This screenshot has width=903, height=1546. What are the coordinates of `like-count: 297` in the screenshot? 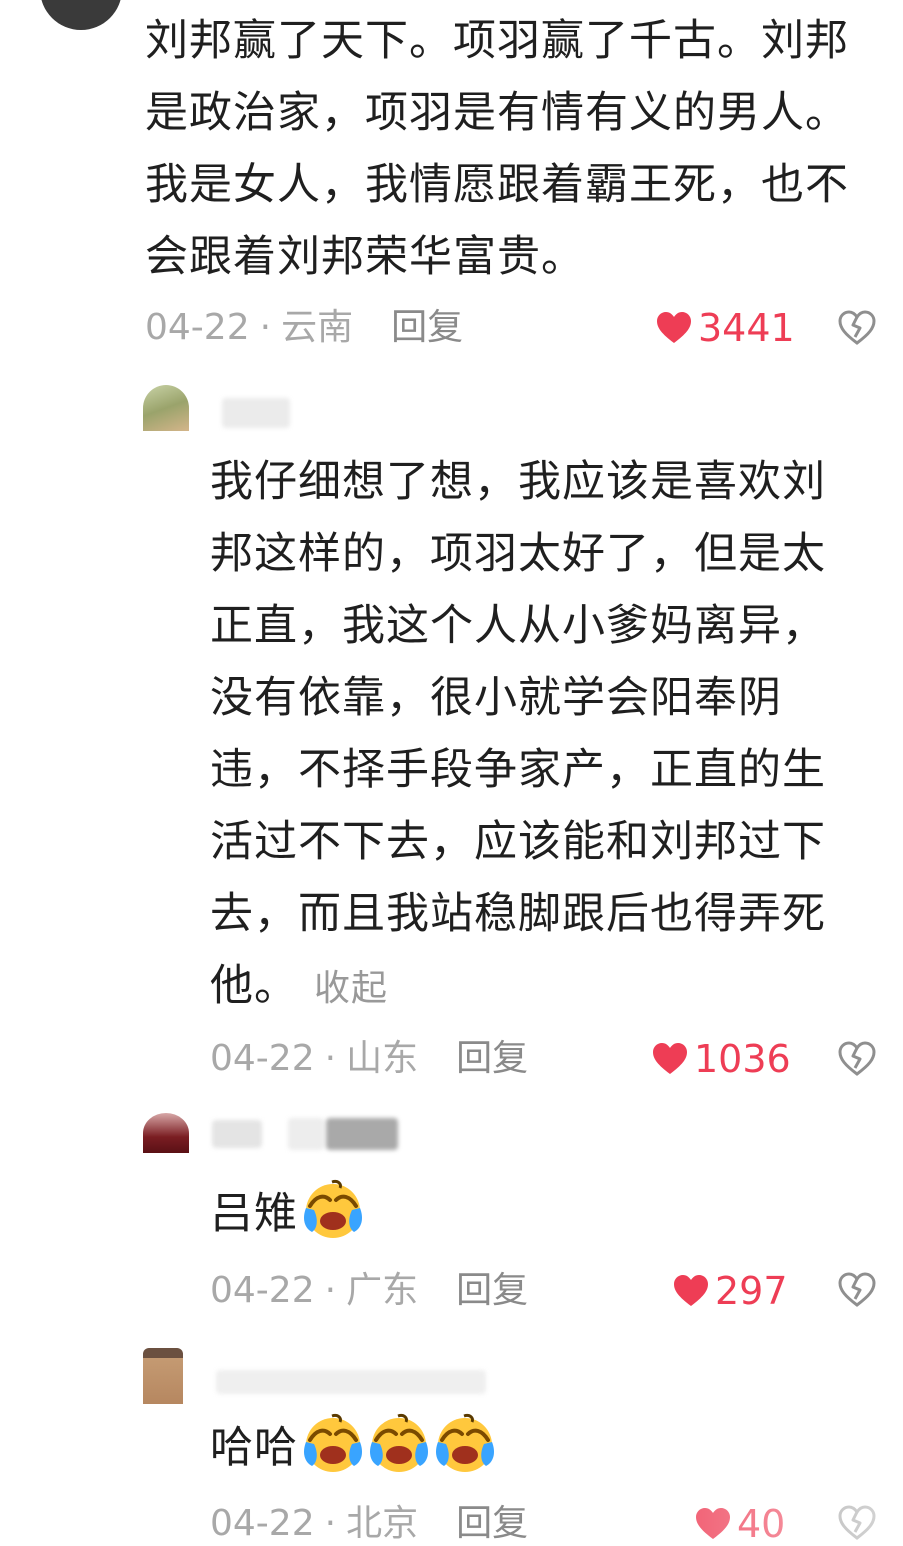 It's located at (751, 1291).